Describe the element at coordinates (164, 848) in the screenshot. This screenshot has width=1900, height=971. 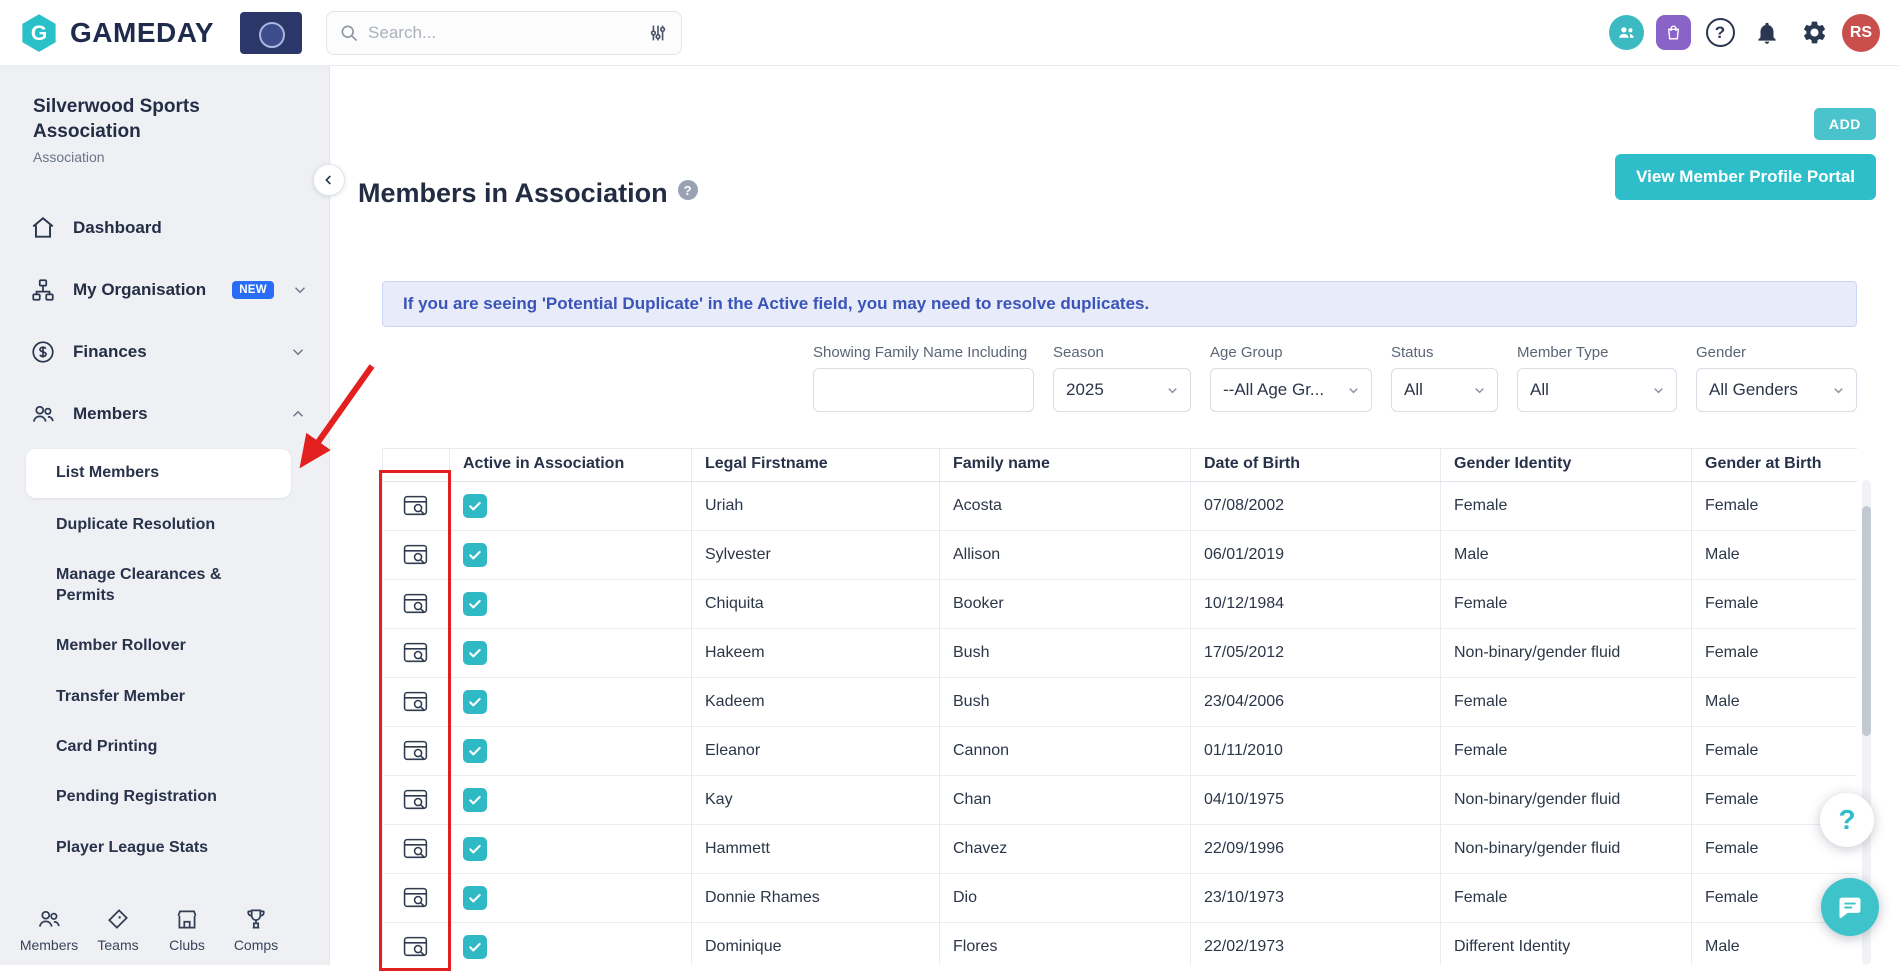
I see `sidebar-item-player-league-stats: Player League Stats` at that location.